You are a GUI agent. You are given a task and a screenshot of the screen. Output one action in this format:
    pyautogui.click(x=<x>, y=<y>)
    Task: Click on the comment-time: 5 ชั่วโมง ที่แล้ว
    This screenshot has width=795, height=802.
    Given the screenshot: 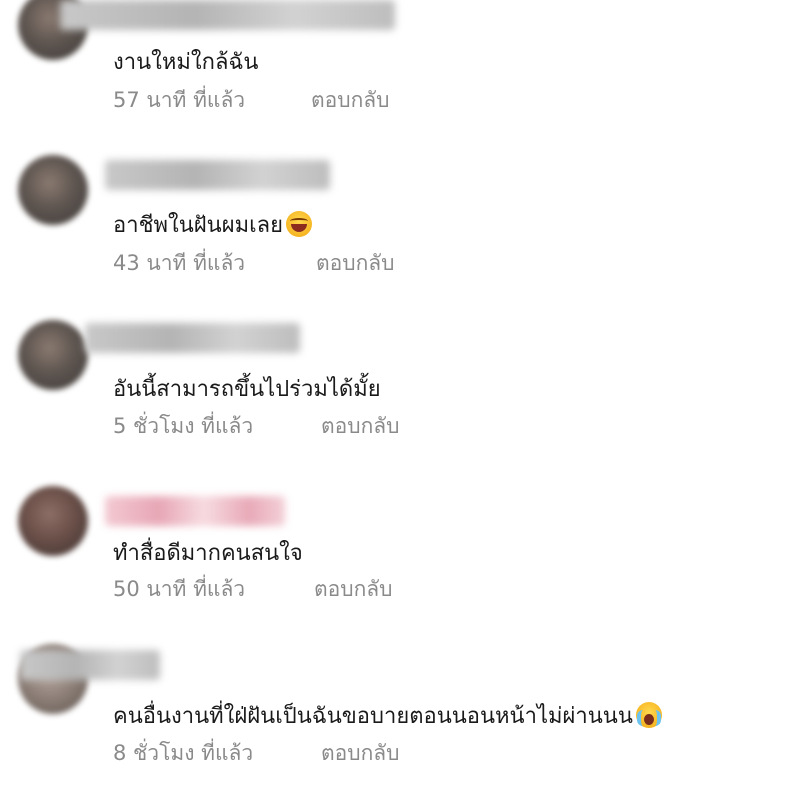 What is the action you would take?
    pyautogui.click(x=183, y=426)
    